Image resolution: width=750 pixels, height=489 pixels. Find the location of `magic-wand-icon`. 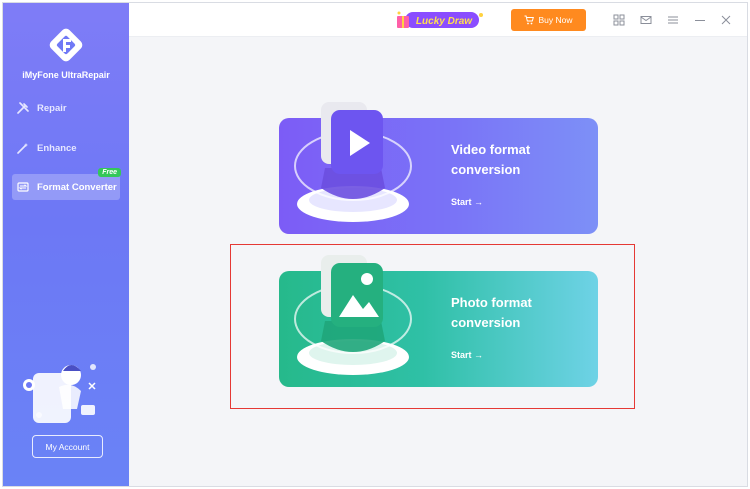

magic-wand-icon is located at coordinates (23, 148).